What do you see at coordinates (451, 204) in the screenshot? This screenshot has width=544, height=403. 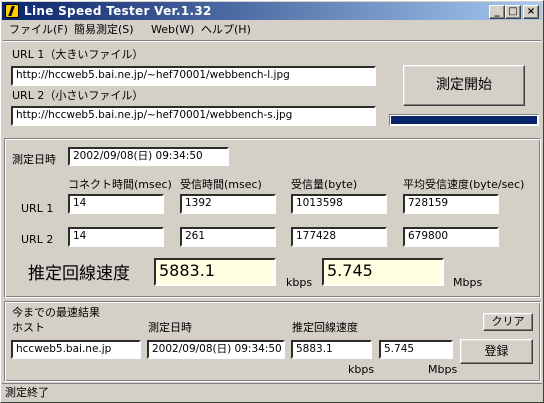 I see `url1-avg-speed: 728159` at bounding box center [451, 204].